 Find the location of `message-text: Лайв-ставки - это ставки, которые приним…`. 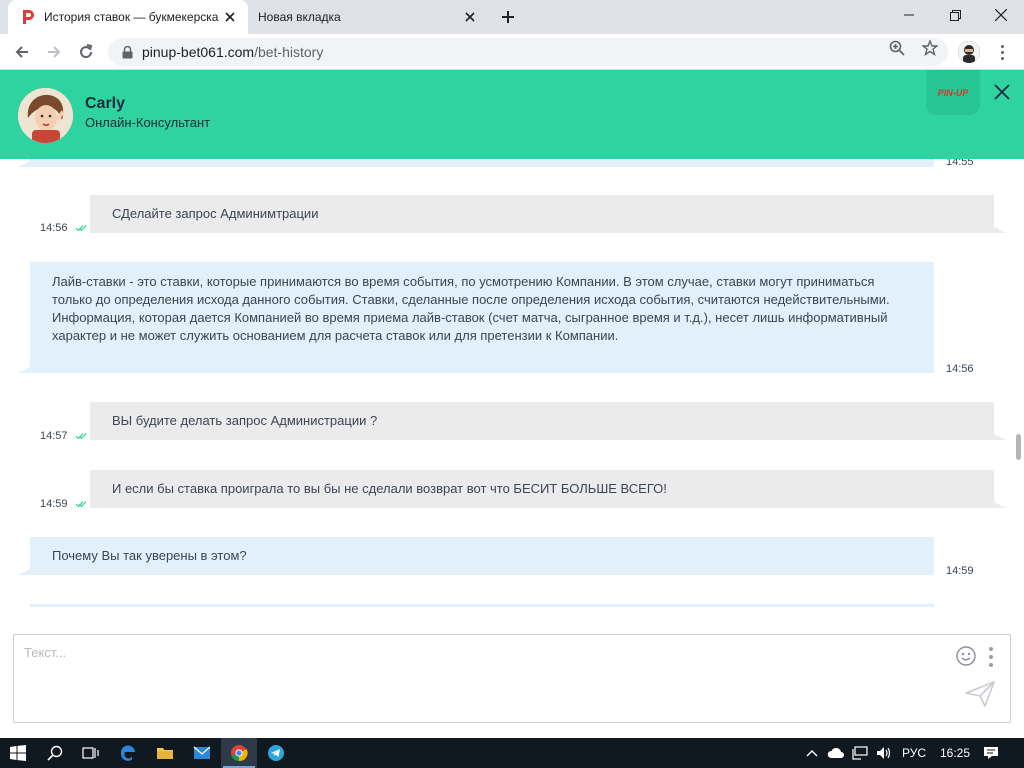

message-text: Лайв-ставки - это ставки, которые приним… is located at coordinates (471, 308).